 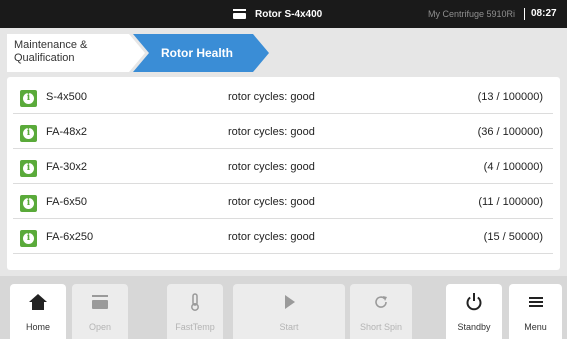 I want to click on breadcrumb: Maintenance & Qualification Rotor Health, so click(x=142, y=53).